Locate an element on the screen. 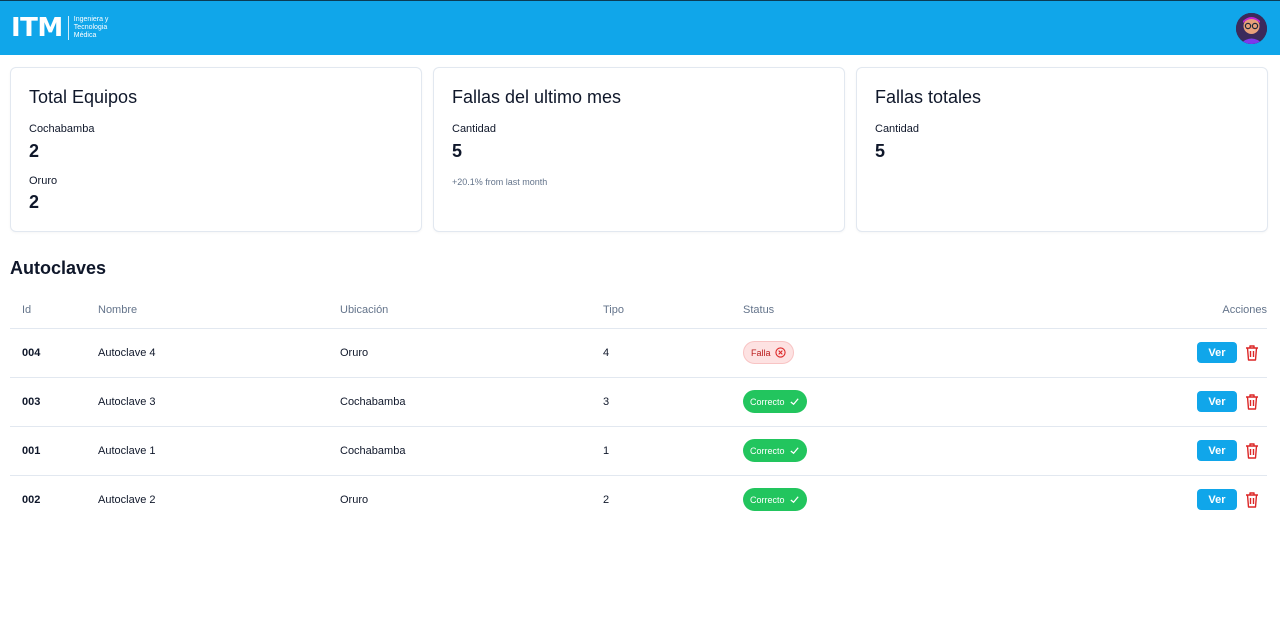  table-row: 004 Autoclave 4 Oruro 4 Falla Ver is located at coordinates (638, 353).